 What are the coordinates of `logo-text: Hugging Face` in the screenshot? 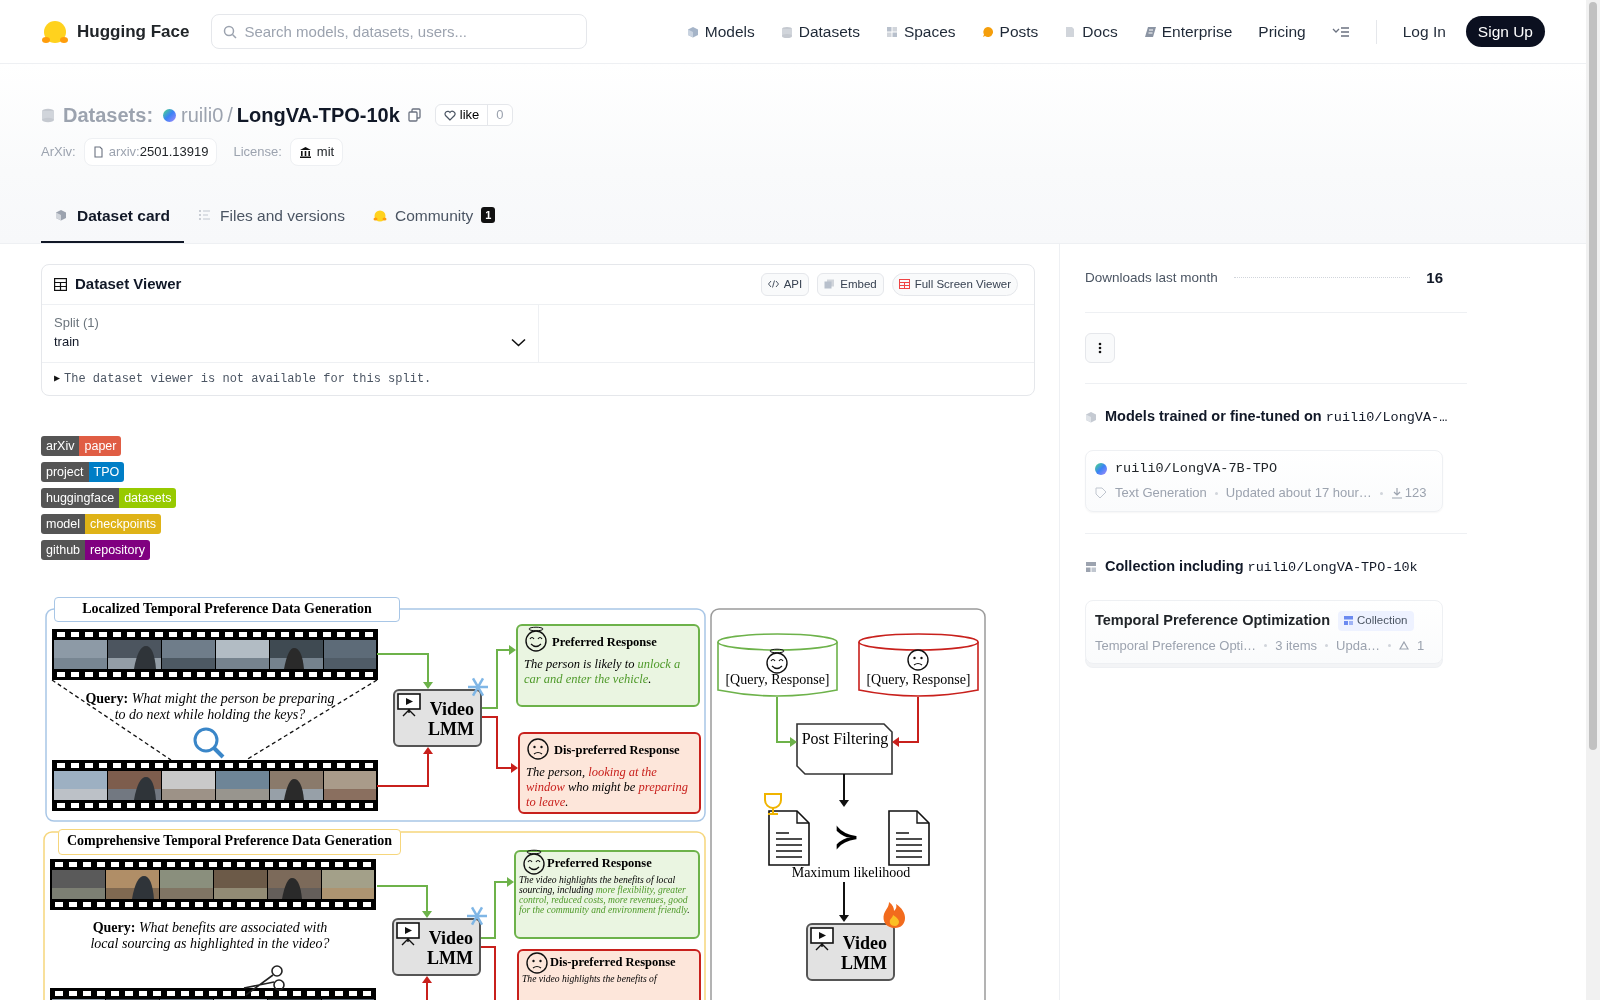 It's located at (133, 31).